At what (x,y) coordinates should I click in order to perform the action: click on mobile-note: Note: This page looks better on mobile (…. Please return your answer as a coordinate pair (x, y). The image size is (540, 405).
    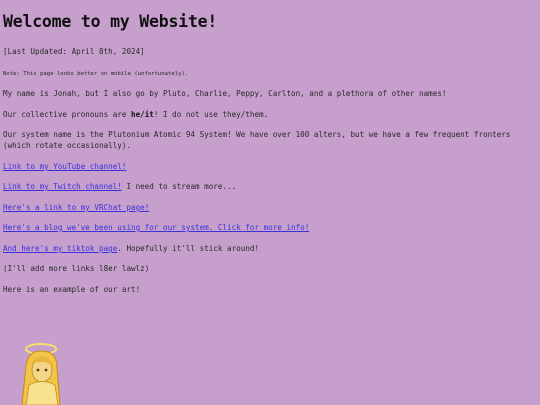
    Looking at the image, I should click on (96, 74).